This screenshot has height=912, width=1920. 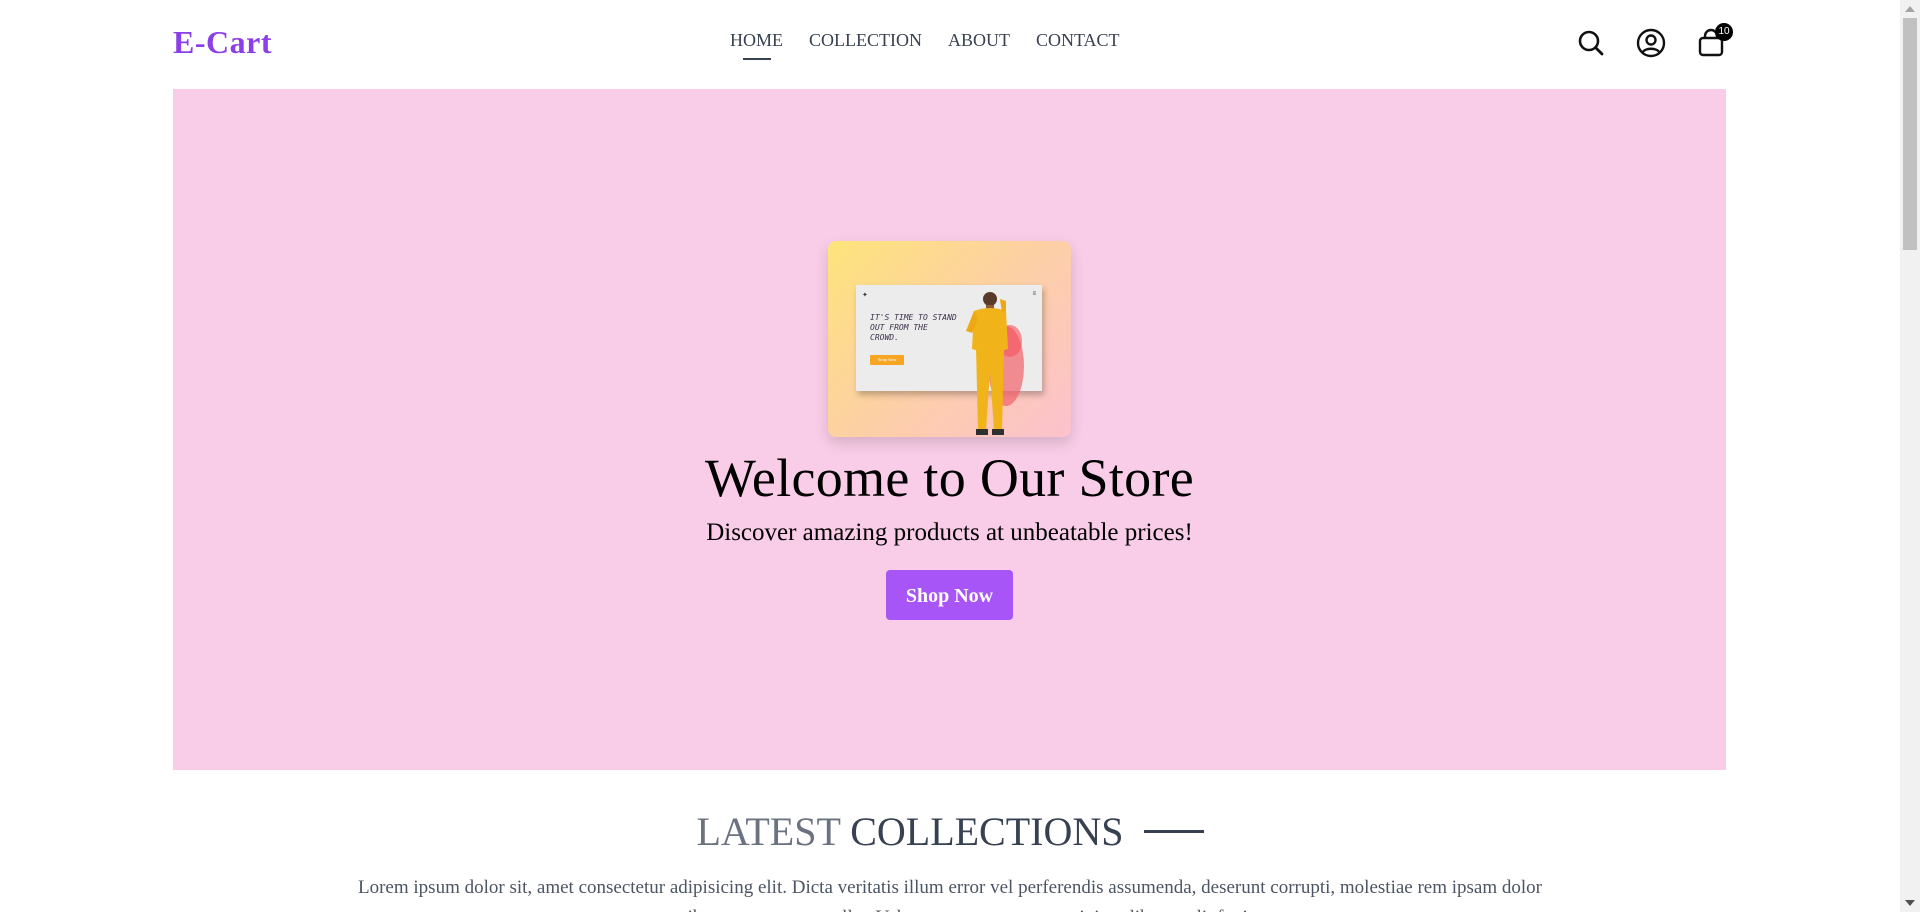 I want to click on nav-item-label: COLLECTION, so click(x=865, y=40).